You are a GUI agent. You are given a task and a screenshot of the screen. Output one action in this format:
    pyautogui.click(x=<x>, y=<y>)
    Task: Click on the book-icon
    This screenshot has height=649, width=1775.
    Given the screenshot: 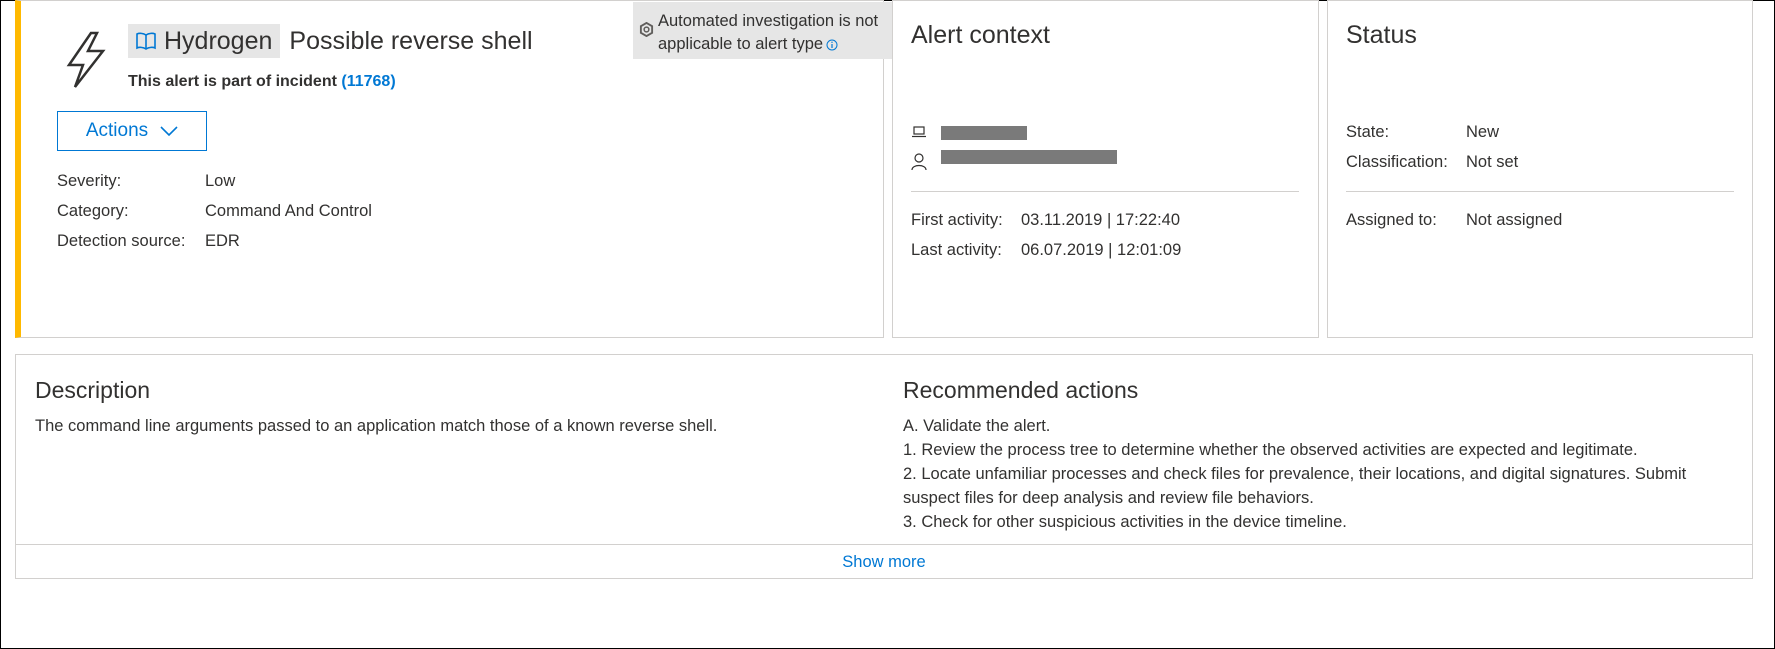 What is the action you would take?
    pyautogui.click(x=146, y=41)
    